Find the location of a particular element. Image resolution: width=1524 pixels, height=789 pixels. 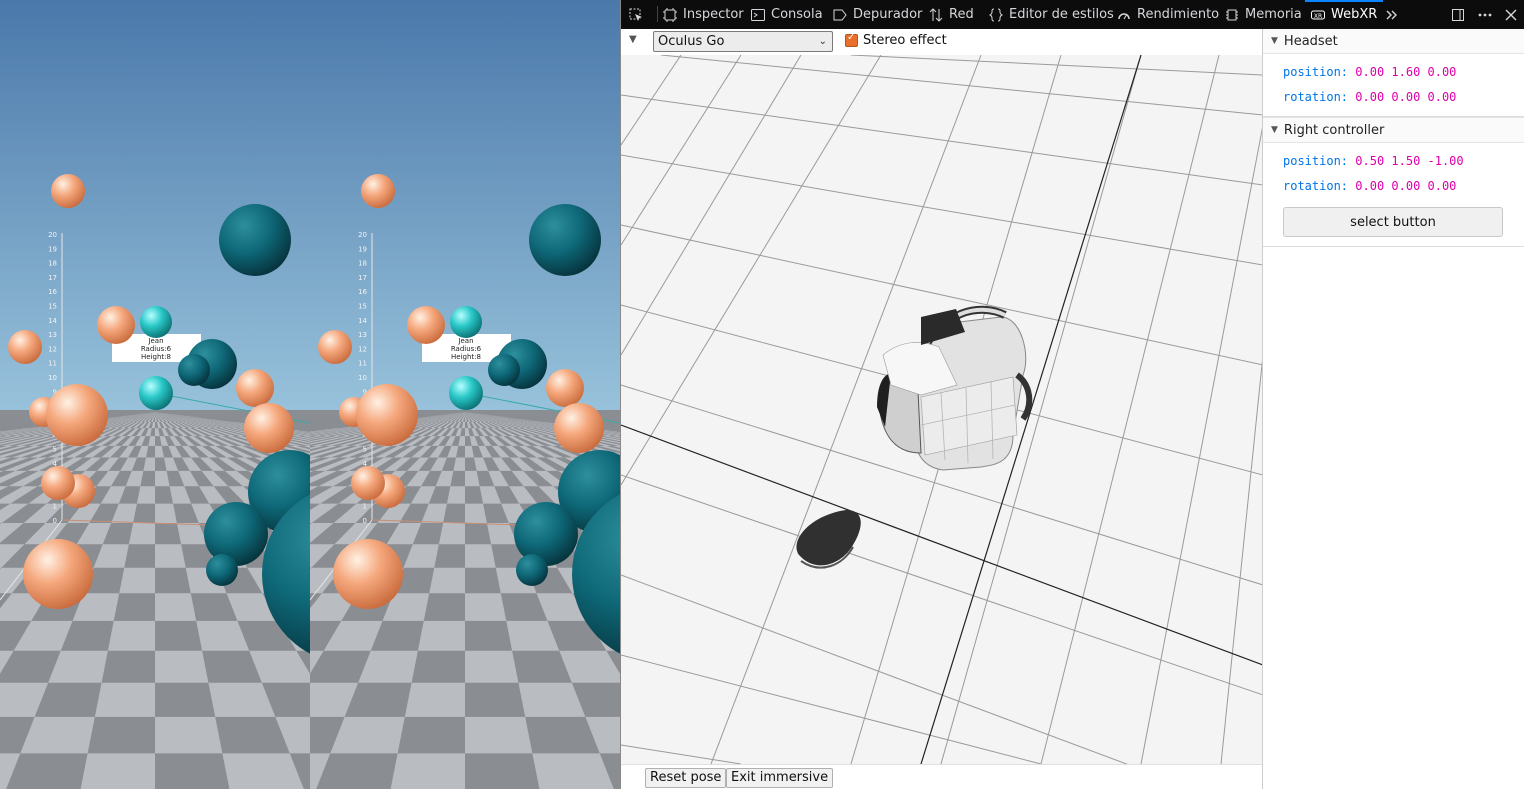

stereo-checkbox is located at coordinates (851, 39).